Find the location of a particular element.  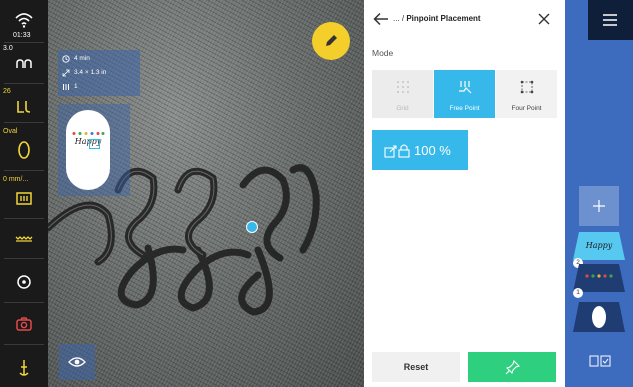

preview-toggle-button is located at coordinates (77, 362).